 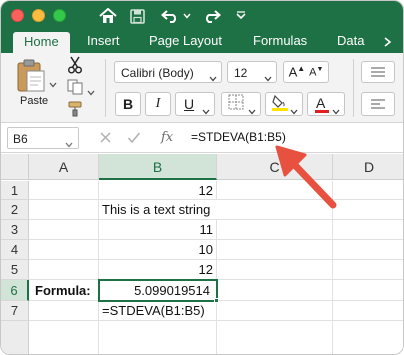 What do you see at coordinates (236, 104) in the screenshot?
I see `borders-icon` at bounding box center [236, 104].